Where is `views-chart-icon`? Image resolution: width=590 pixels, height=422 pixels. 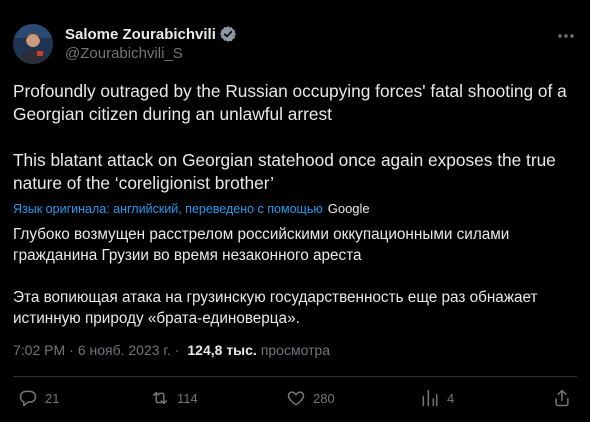
views-chart-icon is located at coordinates (430, 398).